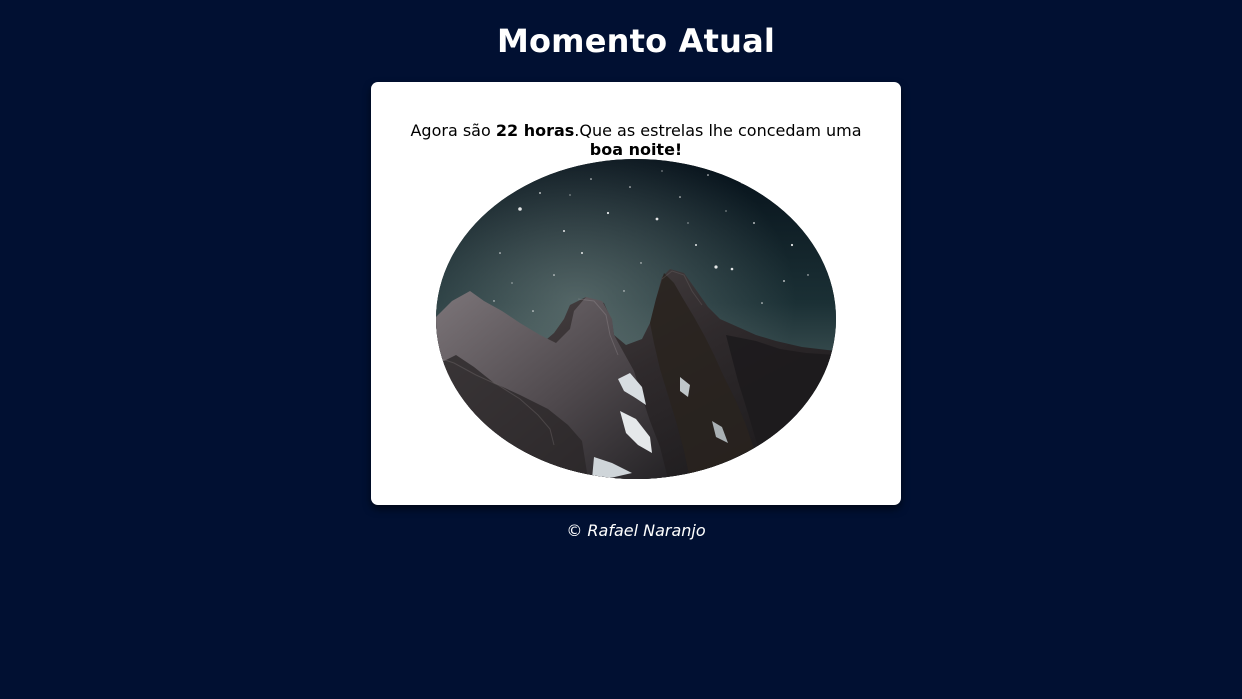 This screenshot has width=1242, height=699. I want to click on page-title: Momento Atual, so click(636, 41).